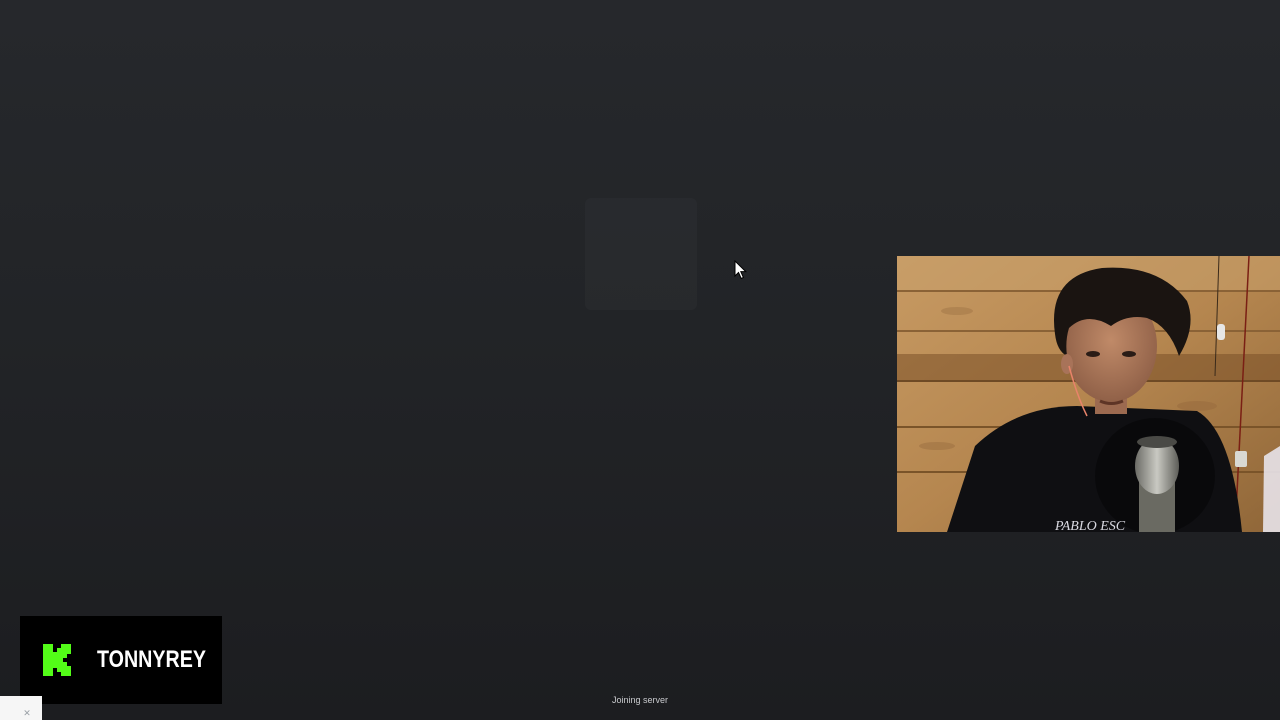 The height and width of the screenshot is (720, 1280). What do you see at coordinates (151, 659) in the screenshot?
I see `streamer-name: TONNYREY` at bounding box center [151, 659].